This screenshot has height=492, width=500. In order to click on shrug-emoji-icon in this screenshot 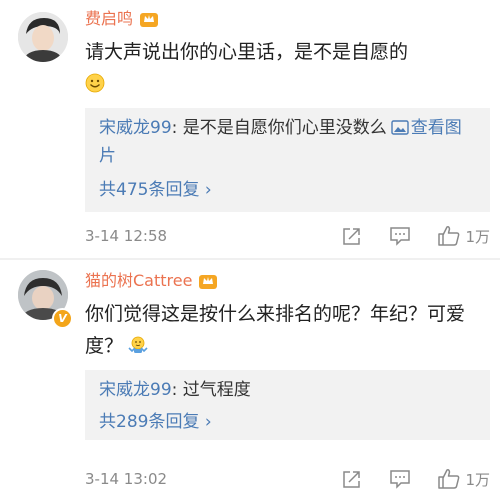, I will do `click(138, 344)`.